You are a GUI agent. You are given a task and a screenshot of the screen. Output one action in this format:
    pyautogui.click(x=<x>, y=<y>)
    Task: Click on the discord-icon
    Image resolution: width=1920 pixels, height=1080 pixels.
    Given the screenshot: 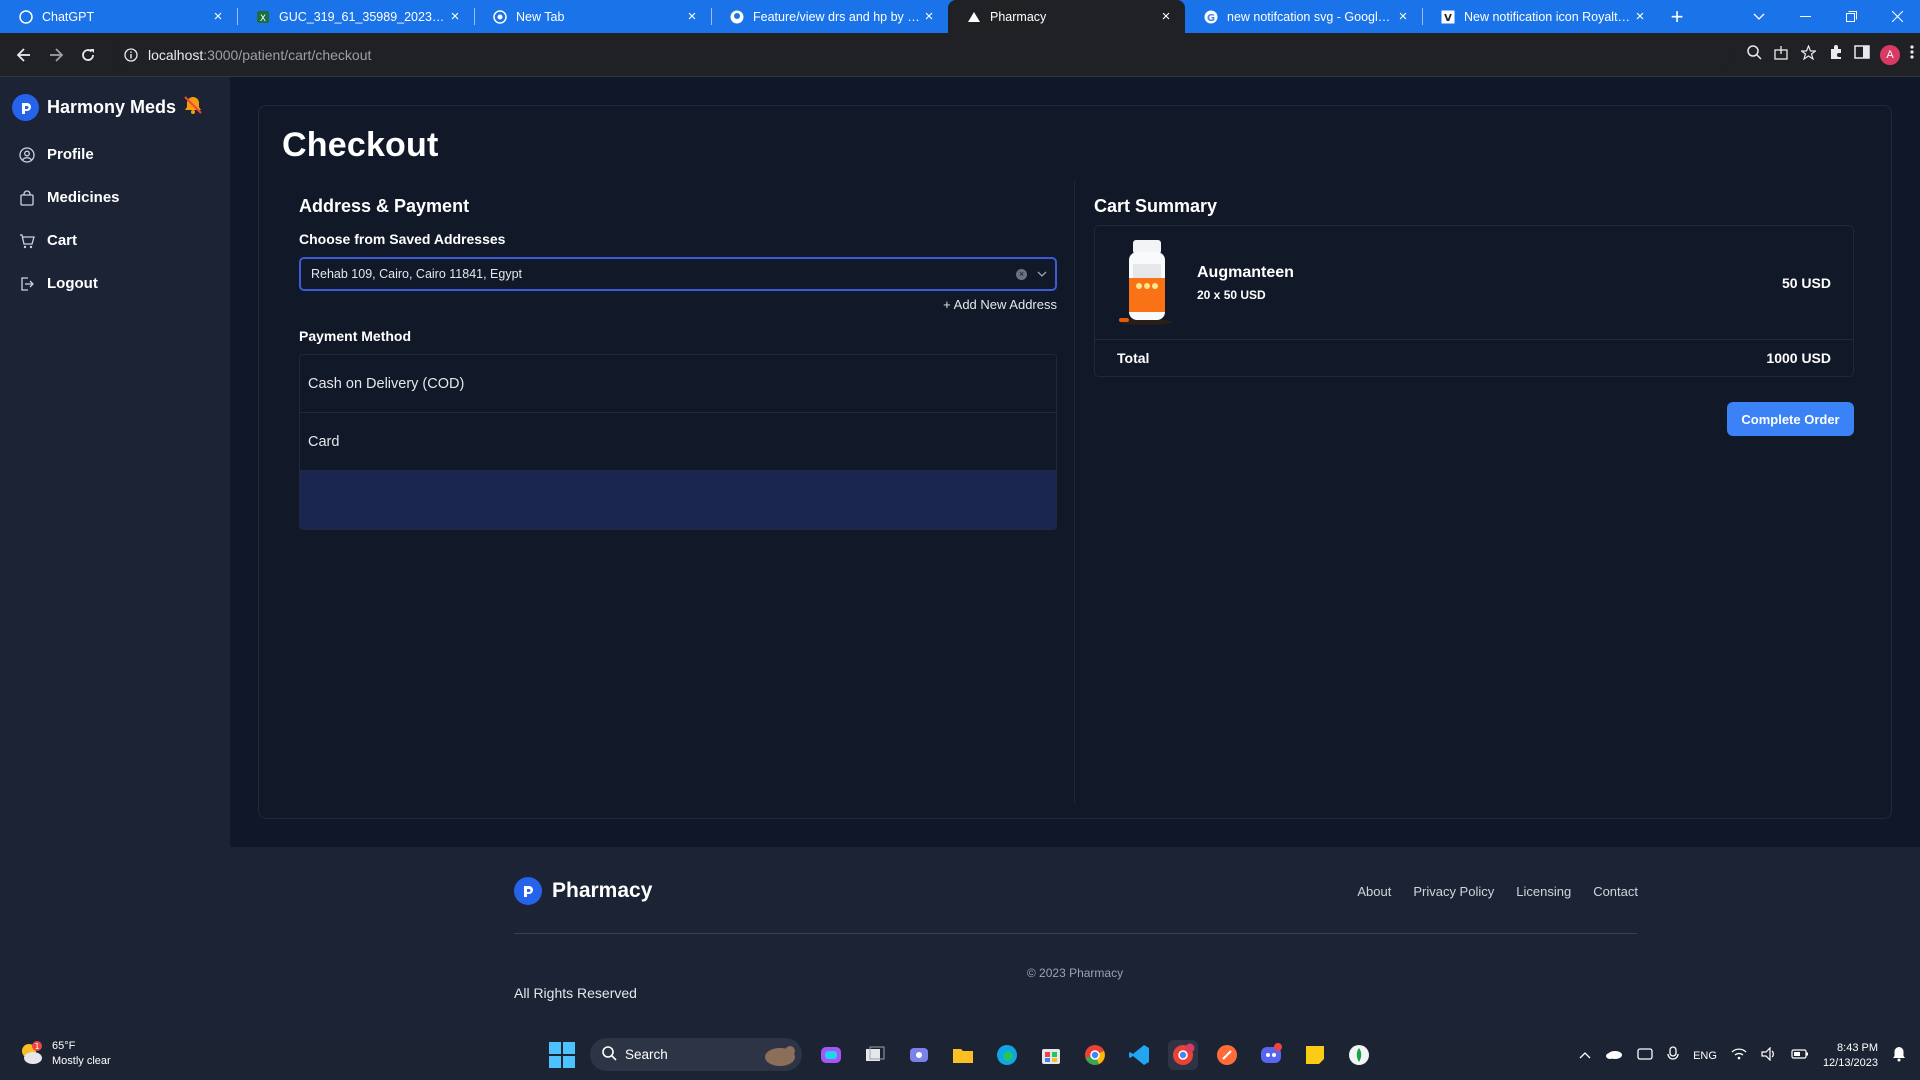 What is the action you would take?
    pyautogui.click(x=1271, y=1055)
    